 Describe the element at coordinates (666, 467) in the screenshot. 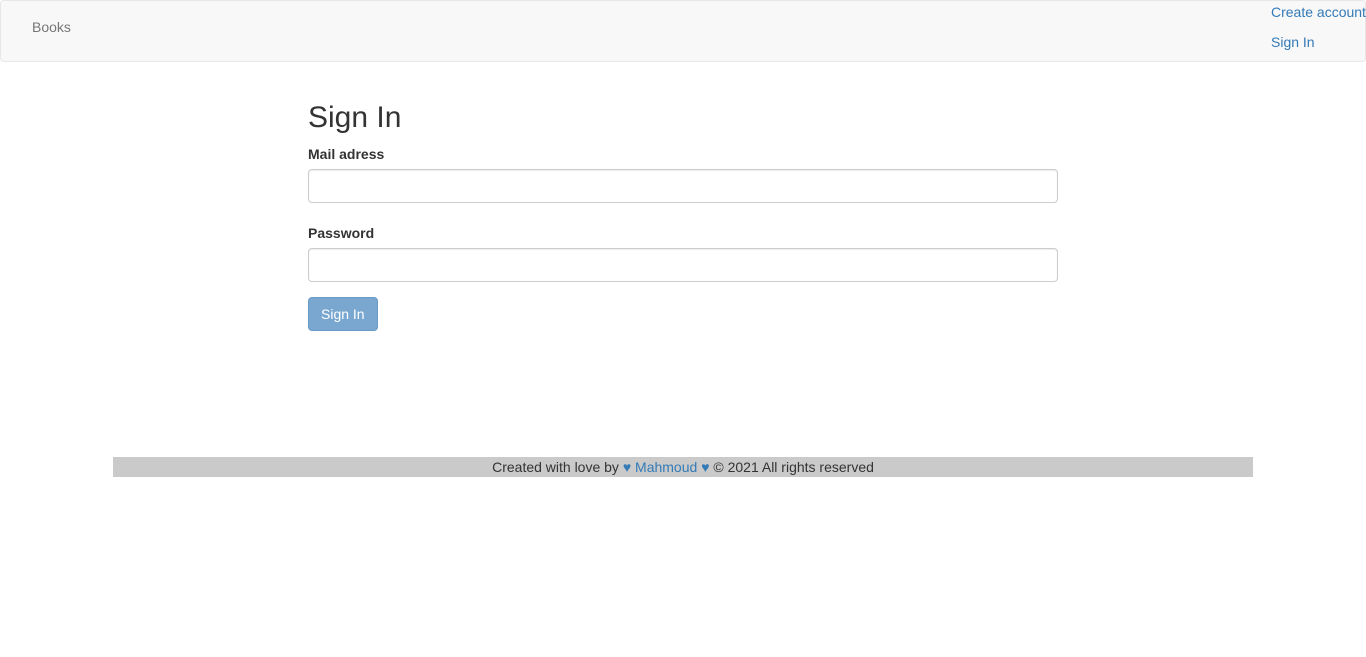

I see `author-link: Mahmoud` at that location.